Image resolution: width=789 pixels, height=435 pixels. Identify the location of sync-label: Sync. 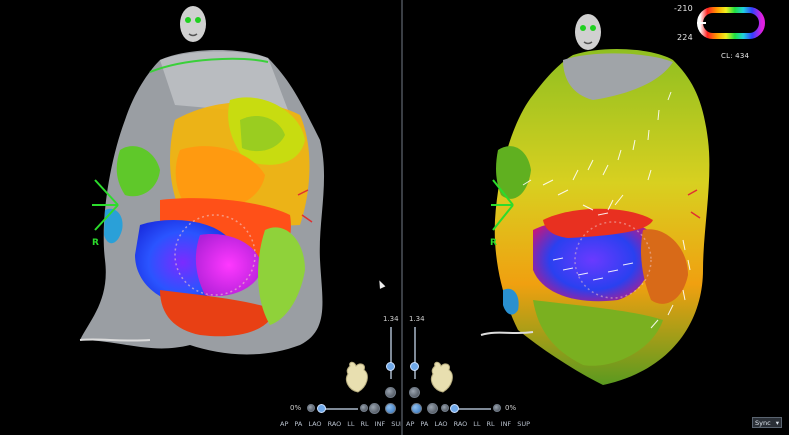
(763, 422).